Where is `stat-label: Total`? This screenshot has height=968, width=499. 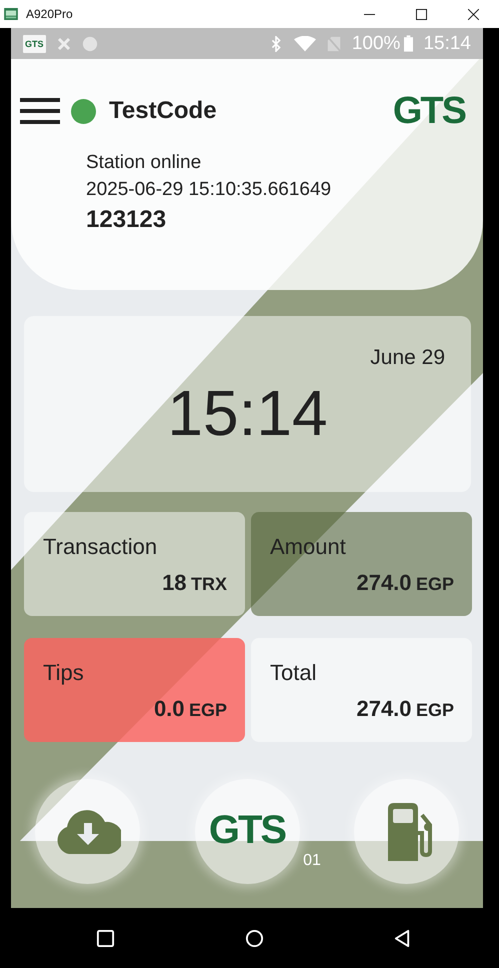 stat-label: Total is located at coordinates (294, 673).